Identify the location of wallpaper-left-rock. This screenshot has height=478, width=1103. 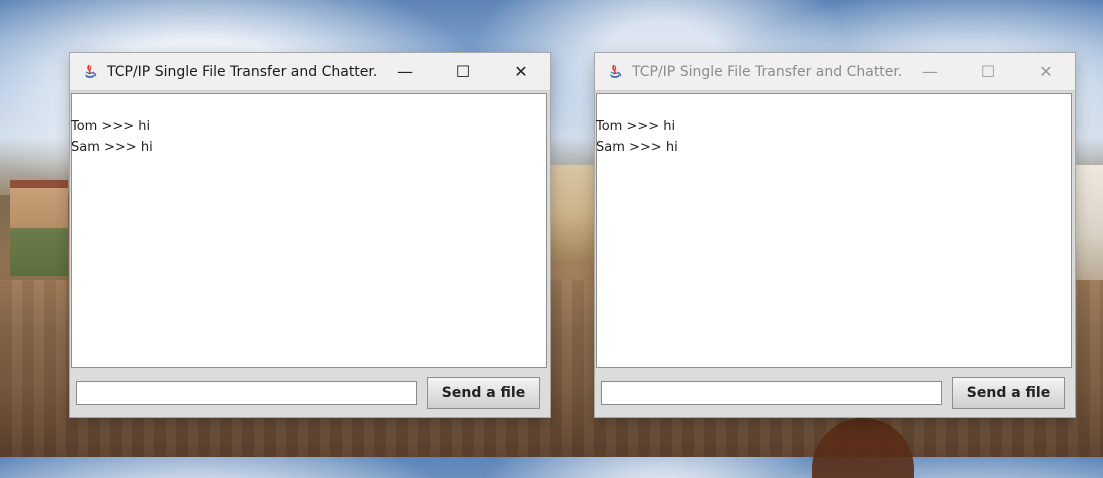
(35, 326).